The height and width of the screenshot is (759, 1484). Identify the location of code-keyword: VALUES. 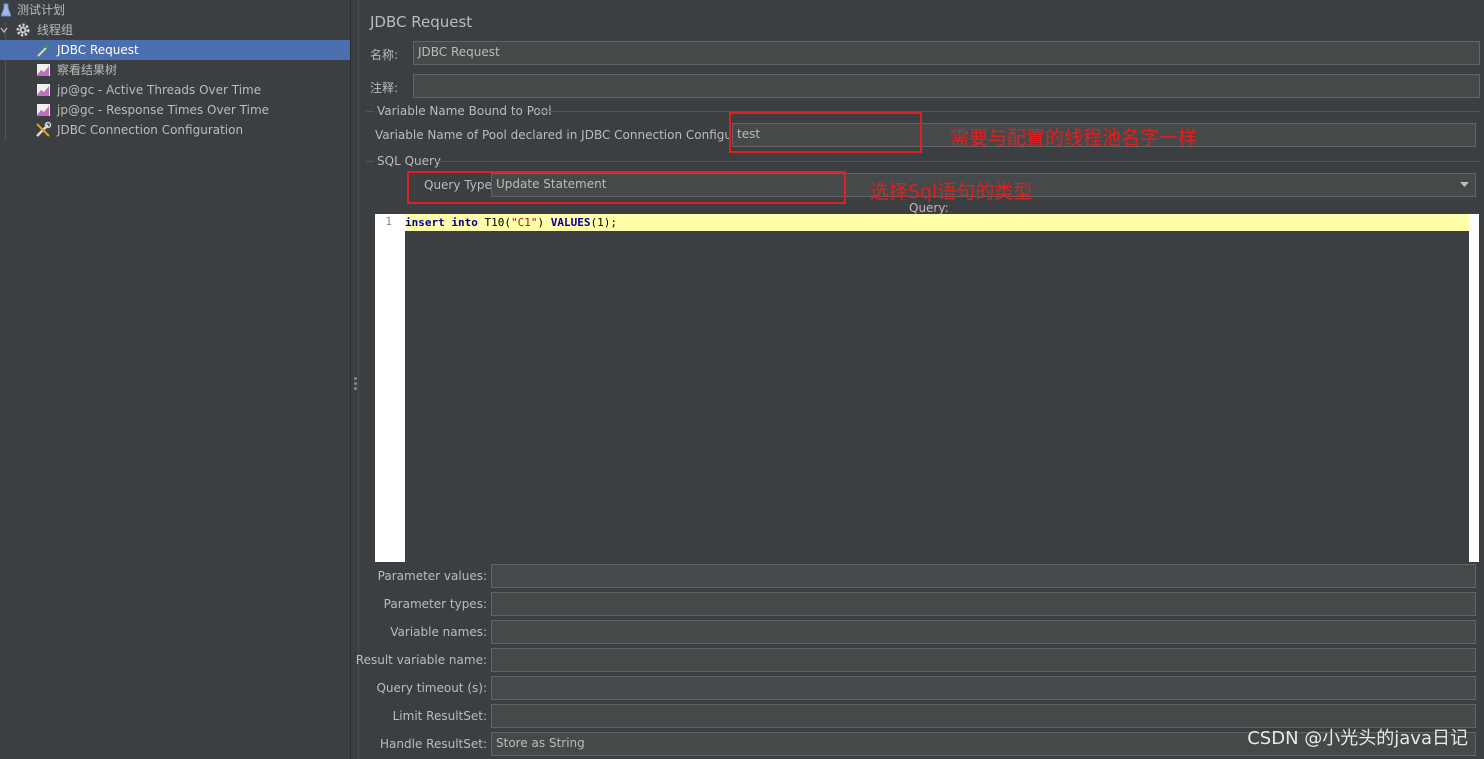
(570, 222).